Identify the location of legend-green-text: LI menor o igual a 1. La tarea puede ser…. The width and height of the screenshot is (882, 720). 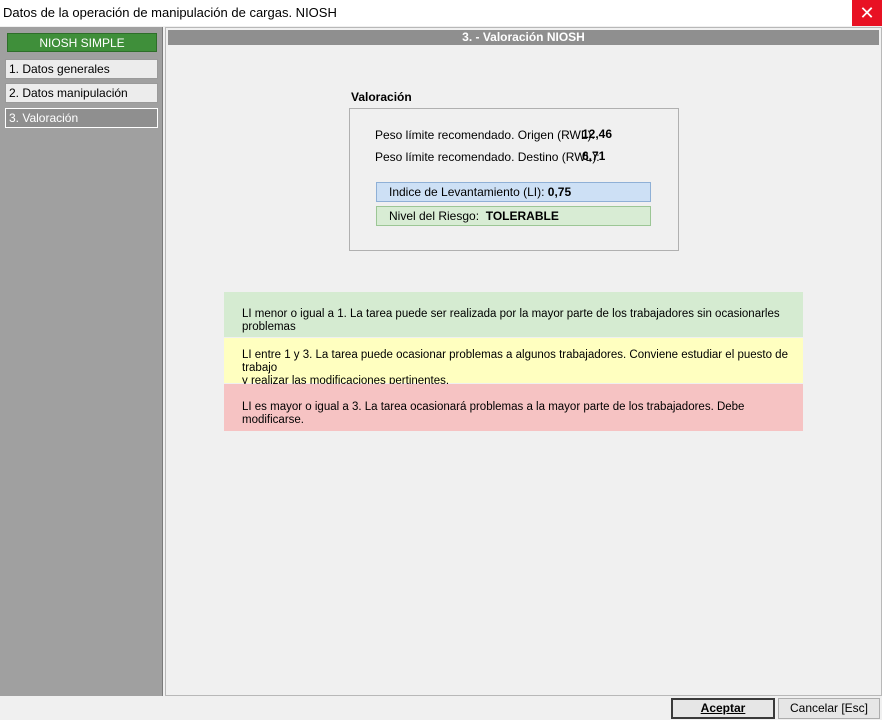
(511, 320).